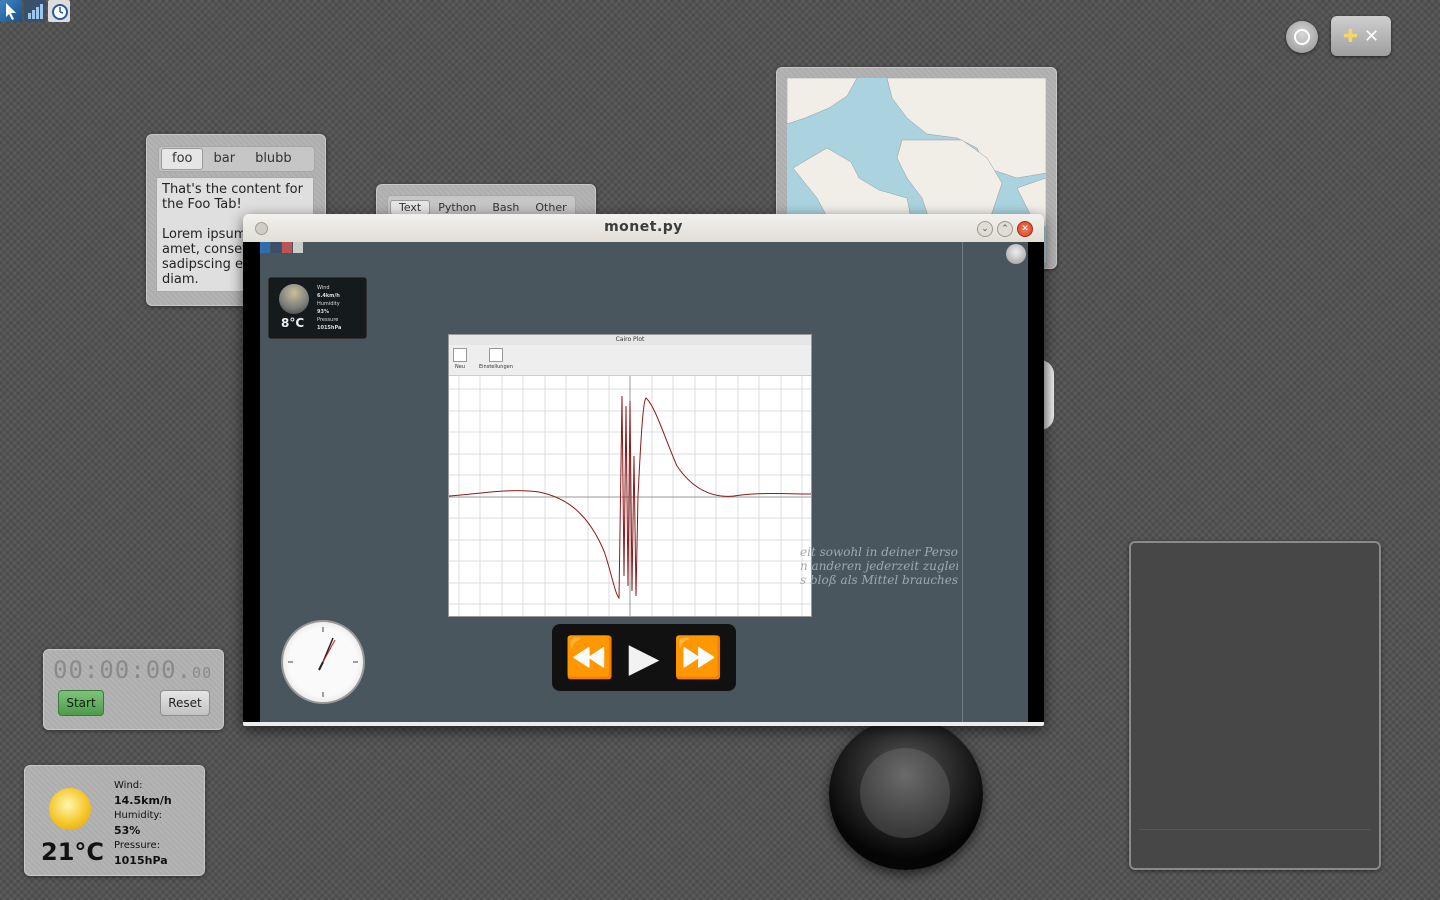 This screenshot has width=1440, height=900. Describe the element at coordinates (202, 673) in the screenshot. I see `stopwatch-fraction: 00` at that location.